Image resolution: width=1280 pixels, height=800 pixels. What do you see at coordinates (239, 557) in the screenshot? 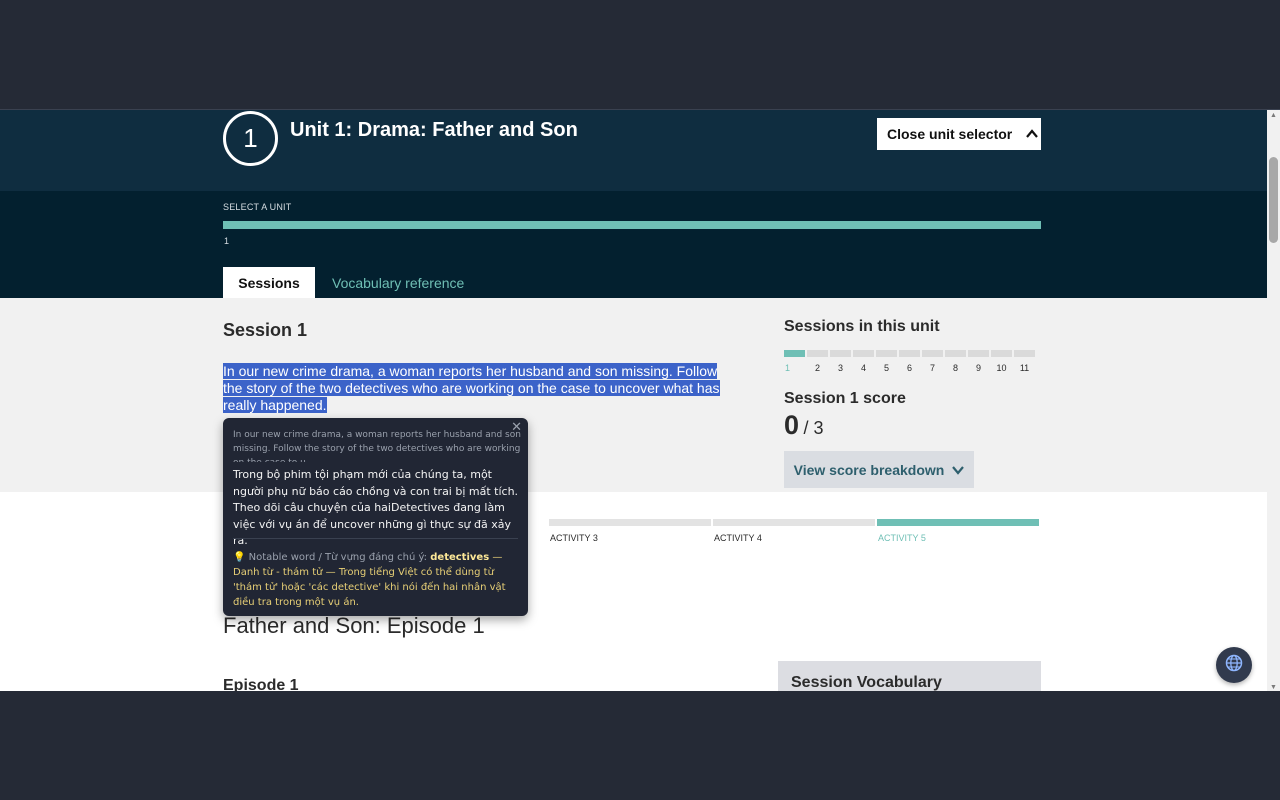
I see `lightbulb-icon: 💡` at bounding box center [239, 557].